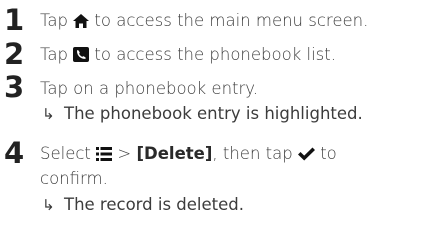 The width and height of the screenshot is (431, 242). I want to click on step-text-part: to access the main menu screen., so click(229, 20).